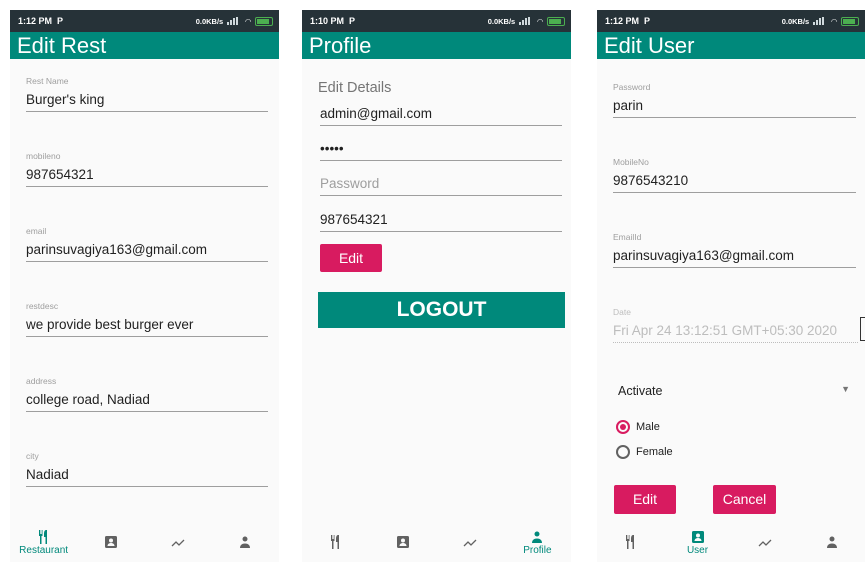 Image resolution: width=865 pixels, height=562 pixels. What do you see at coordinates (734, 180) in the screenshot?
I see `field-value: 9876543210` at bounding box center [734, 180].